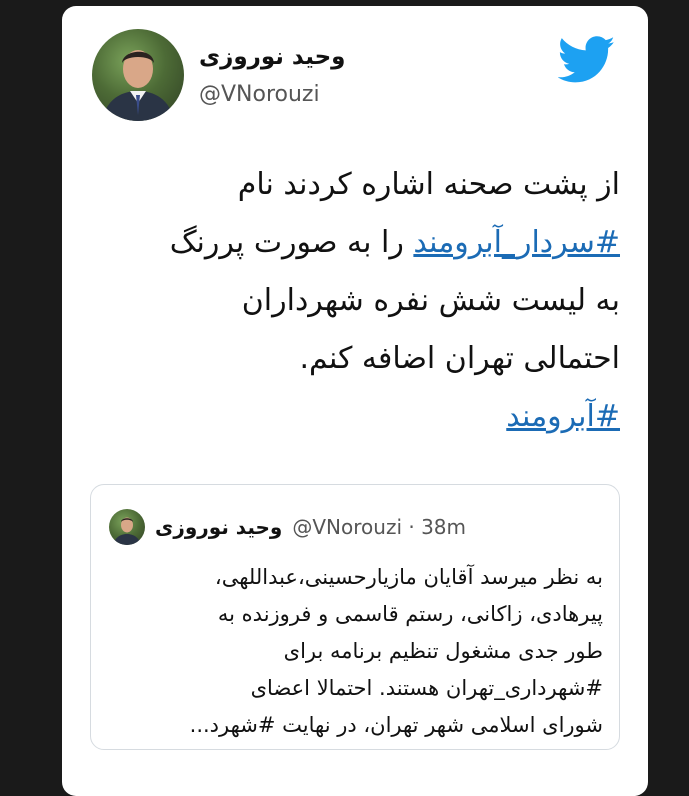  What do you see at coordinates (443, 651) in the screenshot?
I see `quoted-line: طور جدی مشغول تنظیم برنامه برای` at bounding box center [443, 651].